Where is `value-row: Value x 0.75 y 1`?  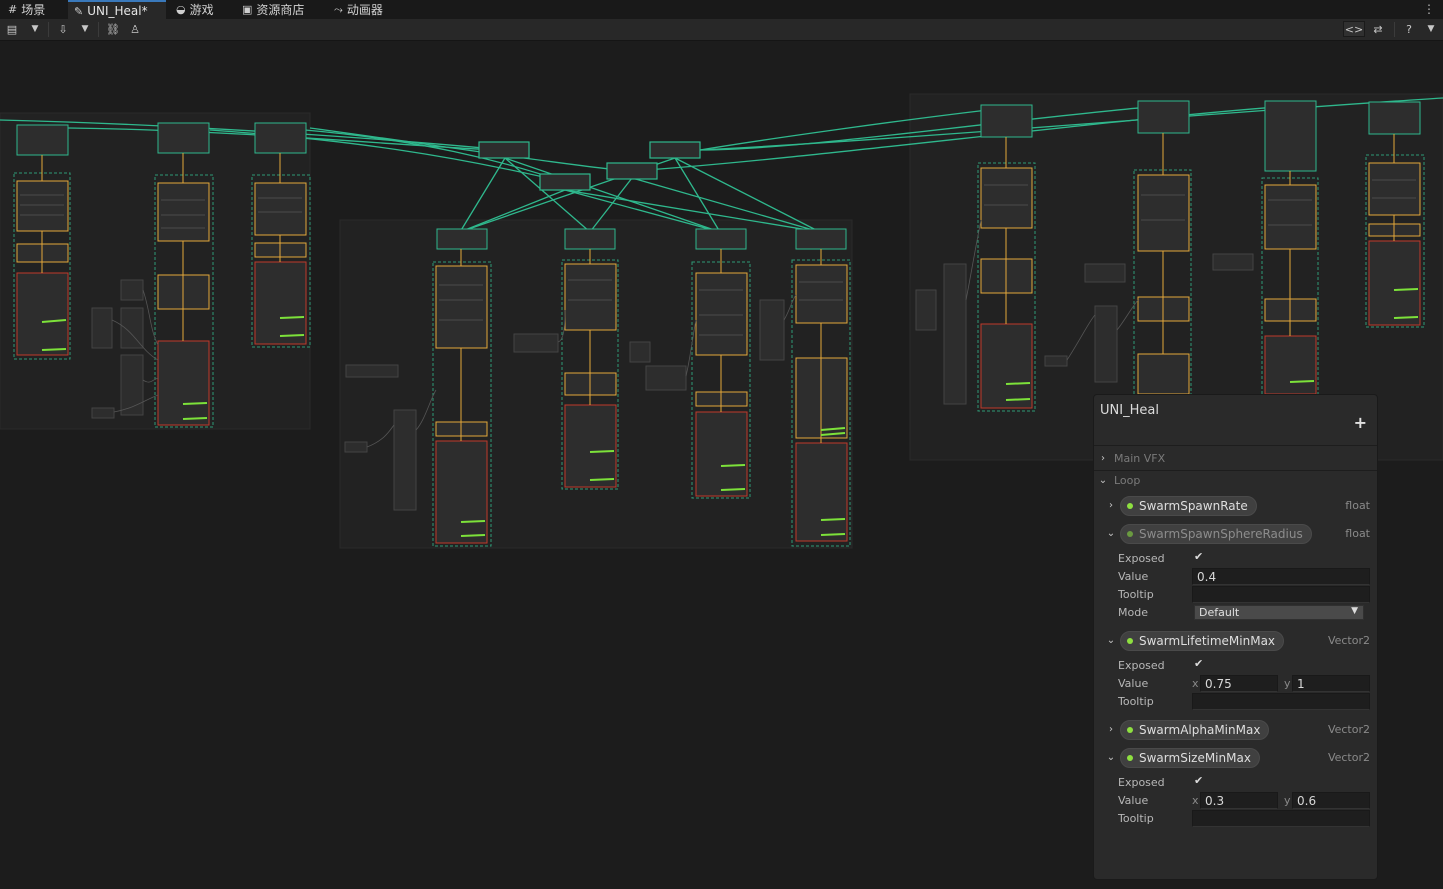
value-row: Value x 0.75 y 1 is located at coordinates (1244, 684).